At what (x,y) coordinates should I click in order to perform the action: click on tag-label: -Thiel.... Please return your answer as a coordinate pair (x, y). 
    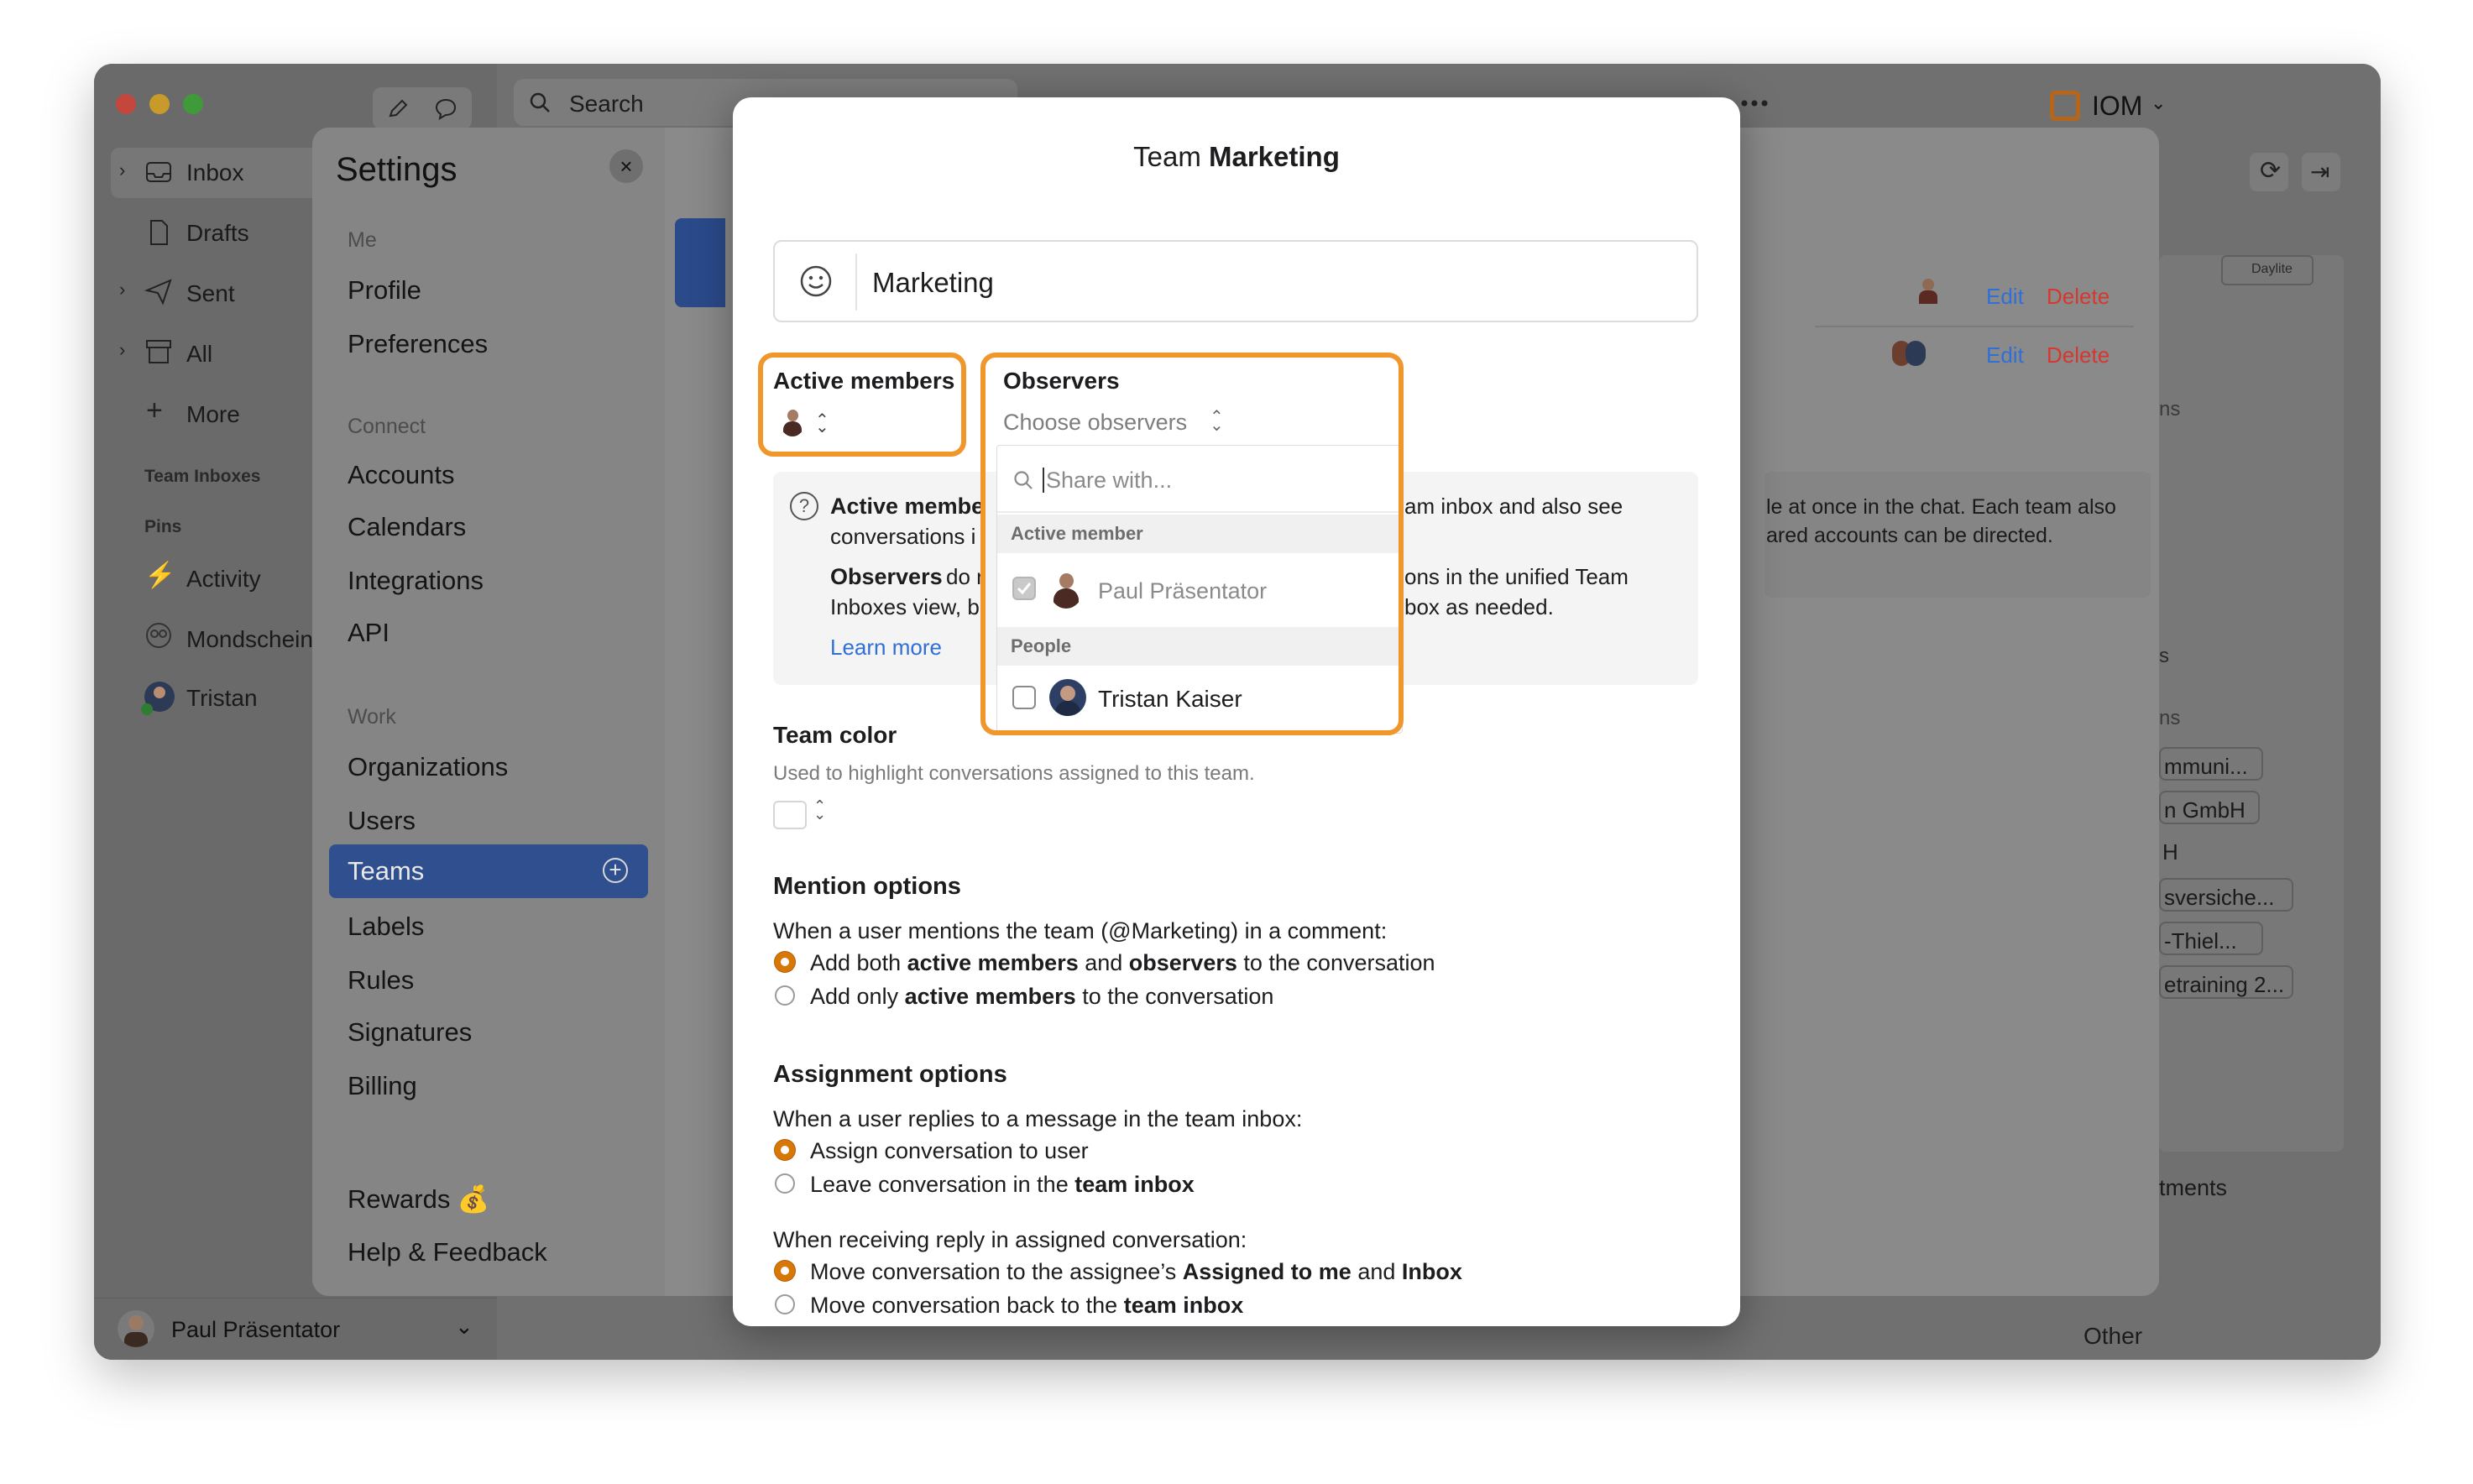
    Looking at the image, I should click on (2200, 941).